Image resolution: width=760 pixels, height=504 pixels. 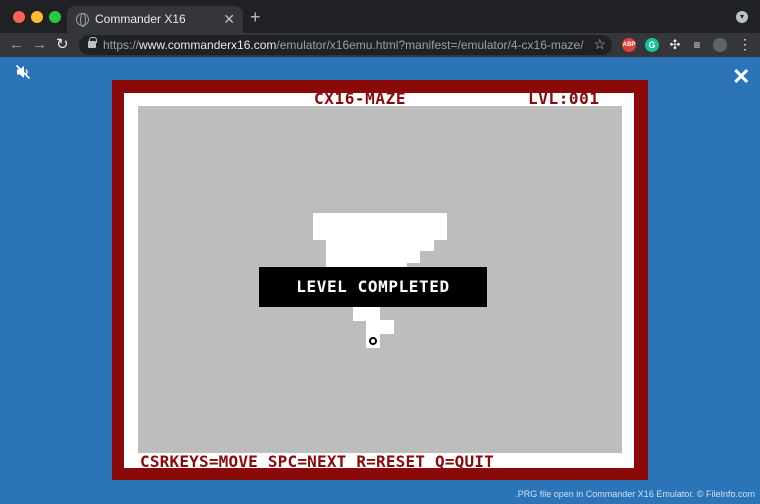 What do you see at coordinates (380, 16) in the screenshot?
I see `tab-bar: Commander X16 ✕ + ▾` at bounding box center [380, 16].